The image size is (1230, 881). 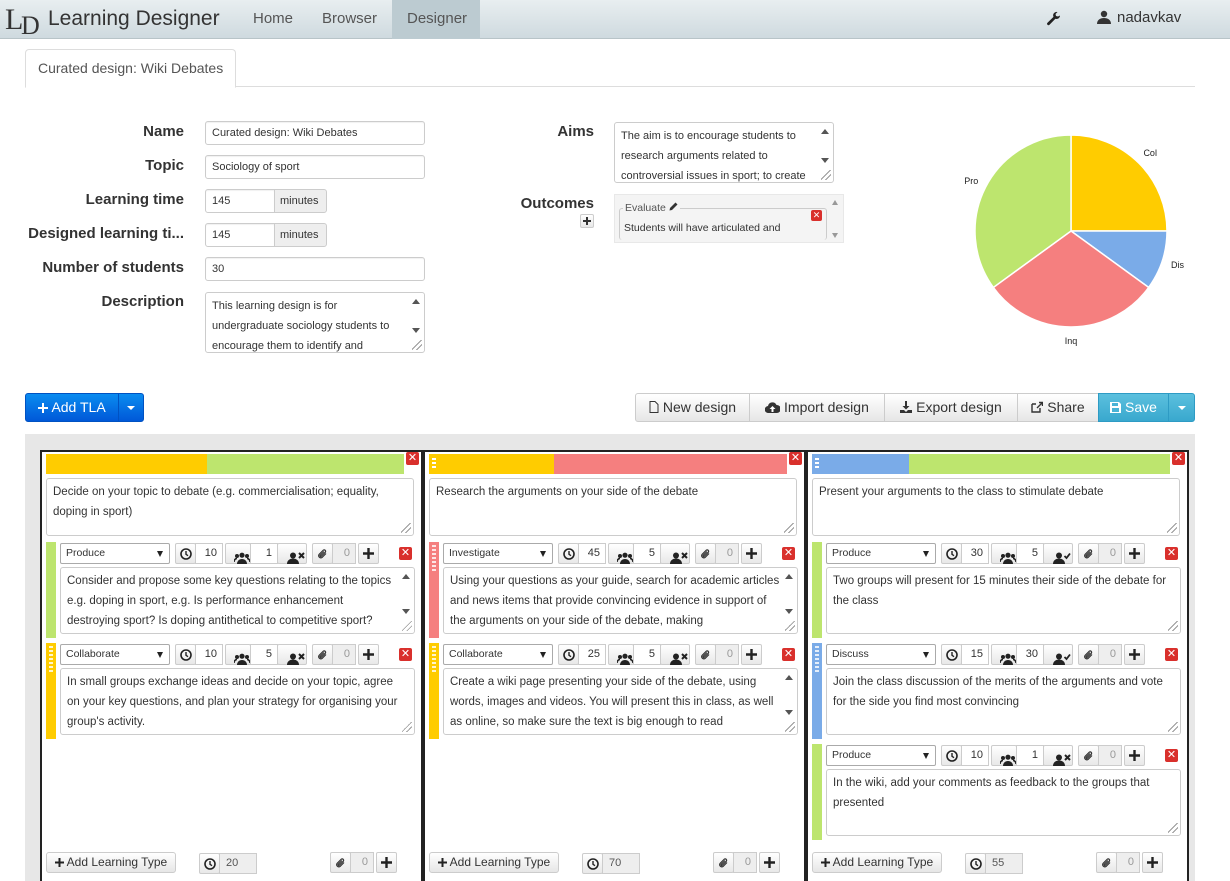 What do you see at coordinates (131, 68) in the screenshot?
I see `tab-curated-design: Curated design: Wiki Debates` at bounding box center [131, 68].